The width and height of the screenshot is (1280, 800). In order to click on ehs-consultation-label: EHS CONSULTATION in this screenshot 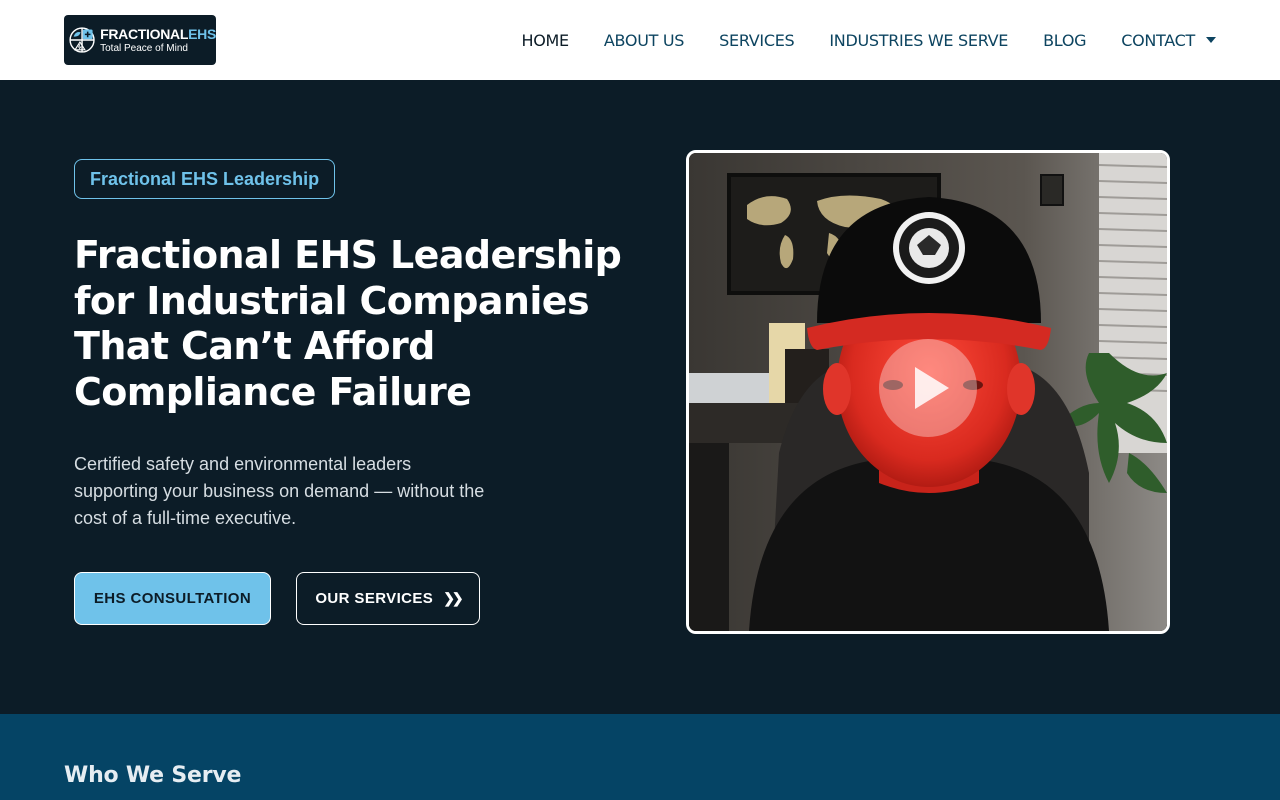, I will do `click(172, 598)`.